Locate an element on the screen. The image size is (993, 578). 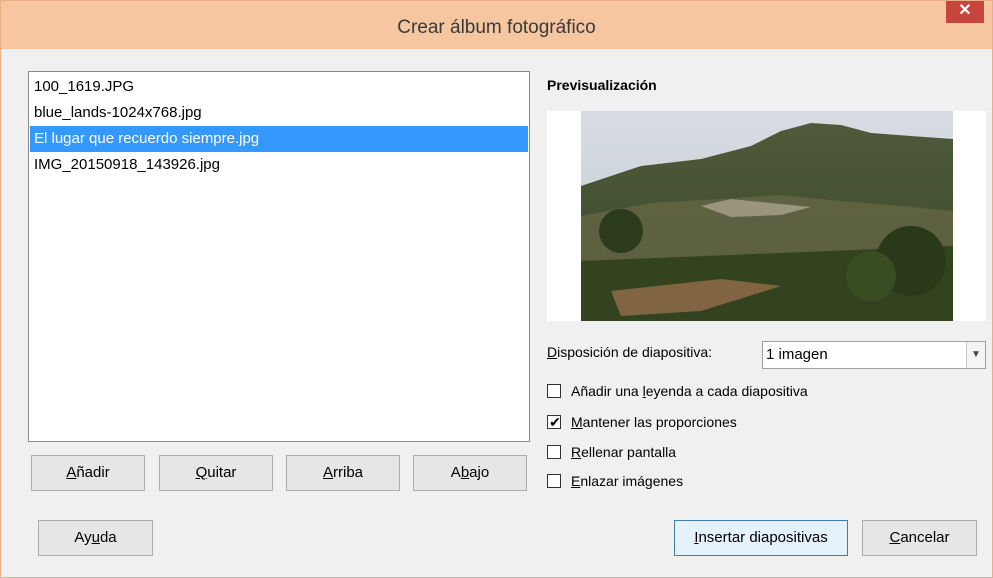
cancel-label-post: ancelar is located at coordinates (925, 537).